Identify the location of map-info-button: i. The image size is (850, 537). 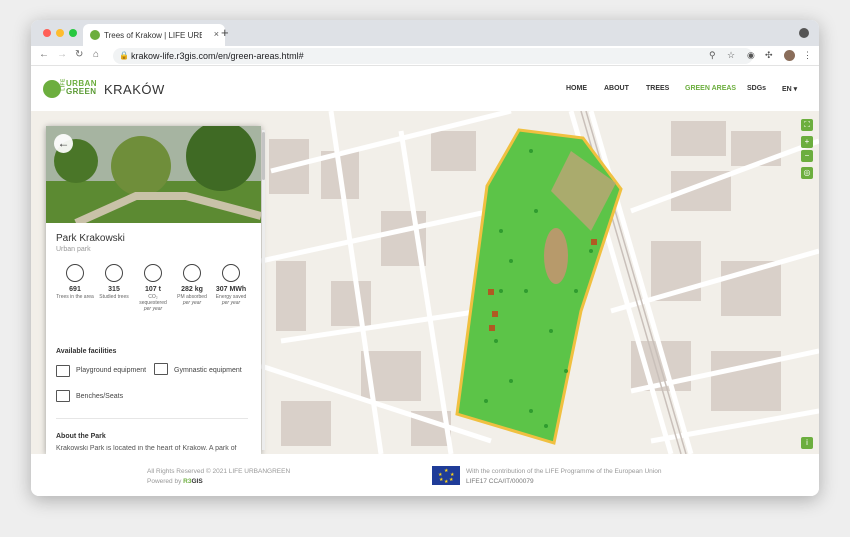
(807, 443).